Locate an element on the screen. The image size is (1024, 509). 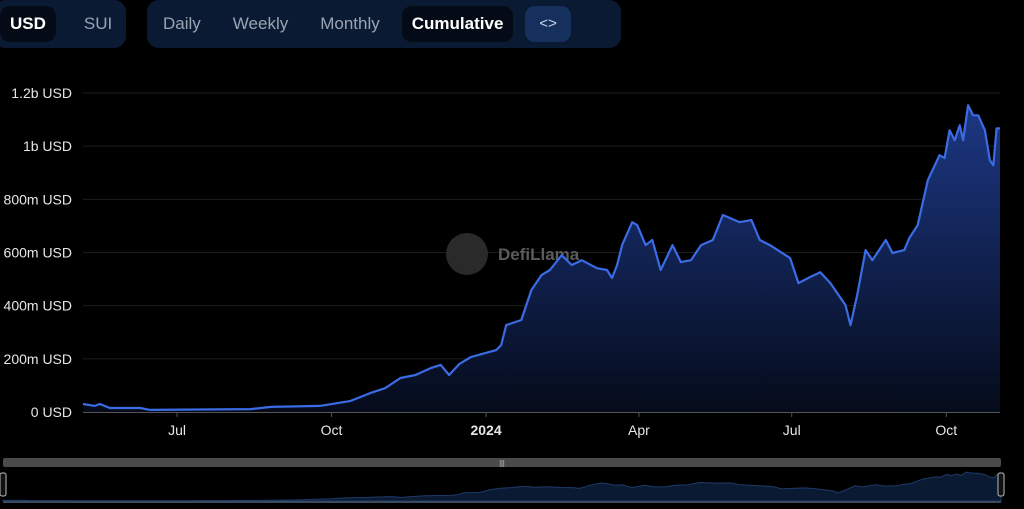
currency-sui-button: SUI is located at coordinates (98, 24).